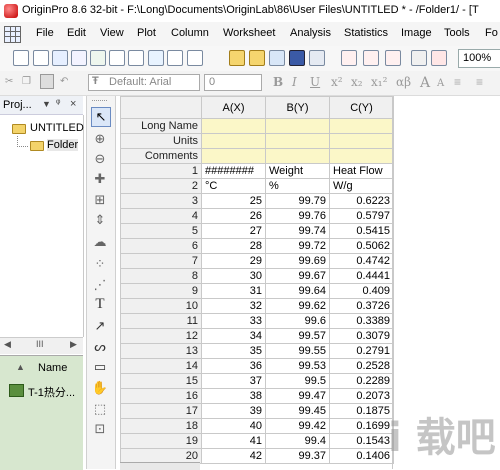  What do you see at coordinates (361, 231) in the screenshot?
I see `cell-c: 0.5415` at bounding box center [361, 231].